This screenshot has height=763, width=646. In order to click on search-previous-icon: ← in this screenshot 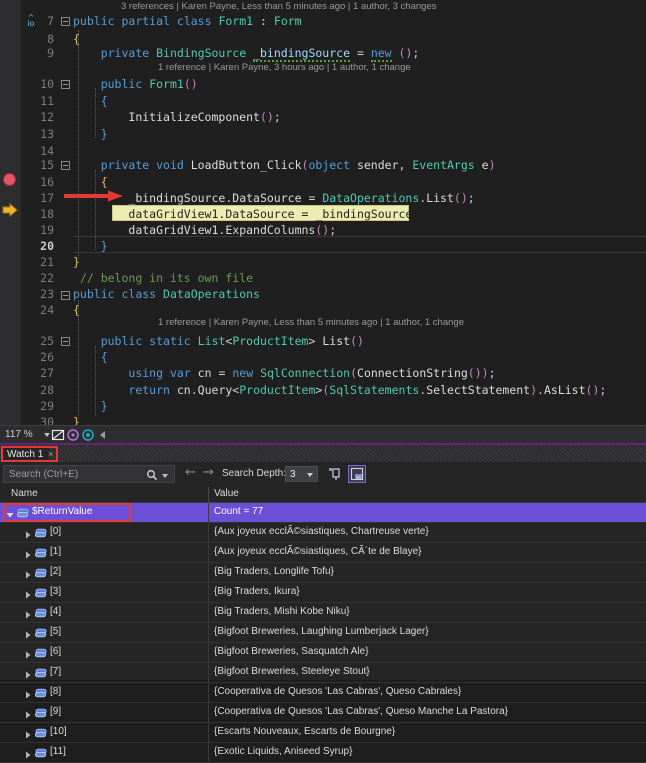, I will do `click(190, 473)`.